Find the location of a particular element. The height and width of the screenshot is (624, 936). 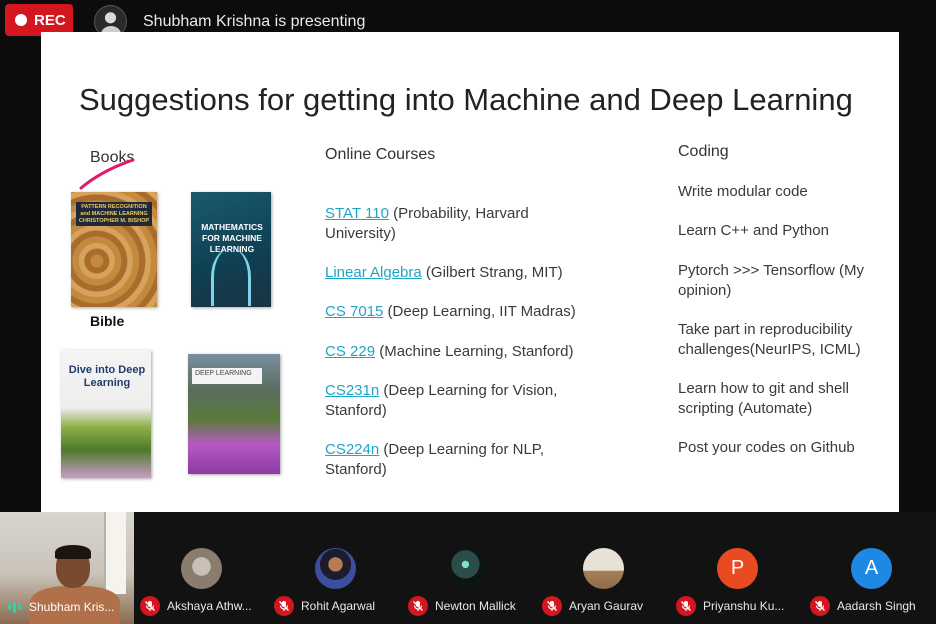

background-window is located at coordinates (115, 553).